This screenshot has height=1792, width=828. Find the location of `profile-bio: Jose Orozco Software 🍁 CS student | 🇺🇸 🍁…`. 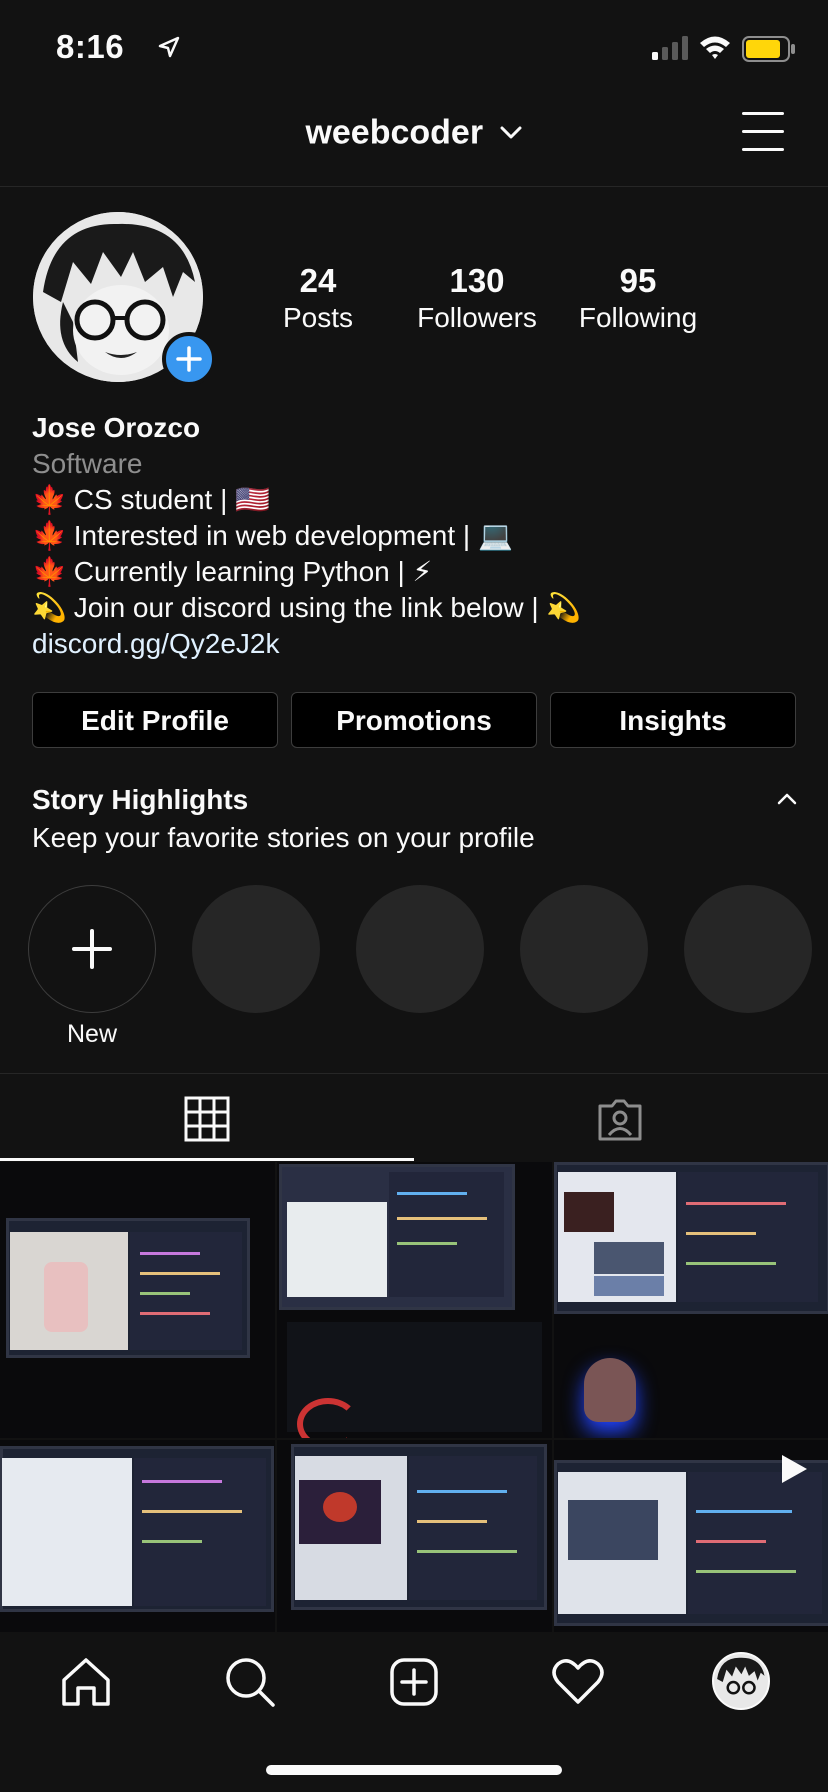

profile-bio: Jose Orozco Software 🍁 CS student | 🇺🇸 🍁… is located at coordinates (417, 536).